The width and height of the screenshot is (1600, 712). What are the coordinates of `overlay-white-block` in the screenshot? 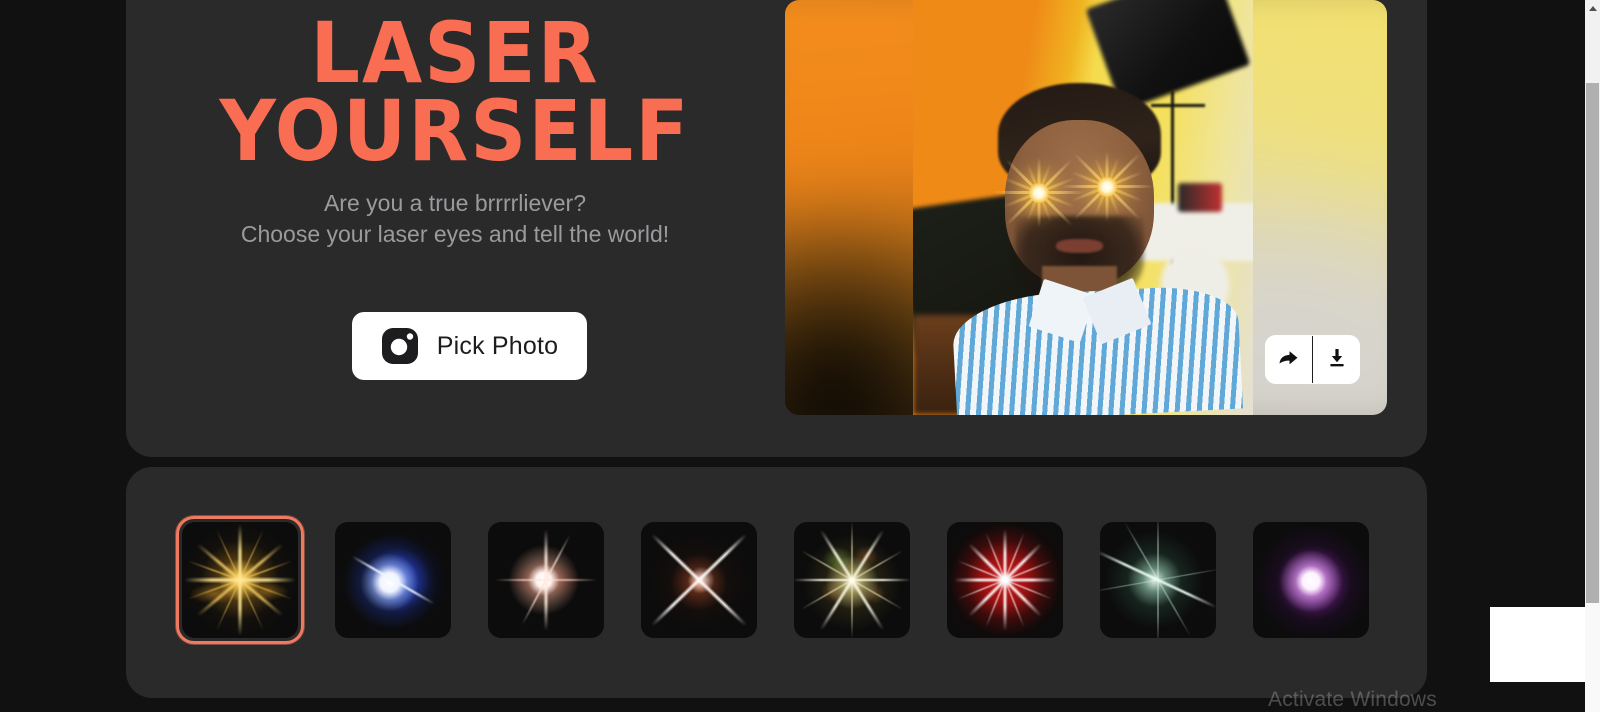 It's located at (1537, 644).